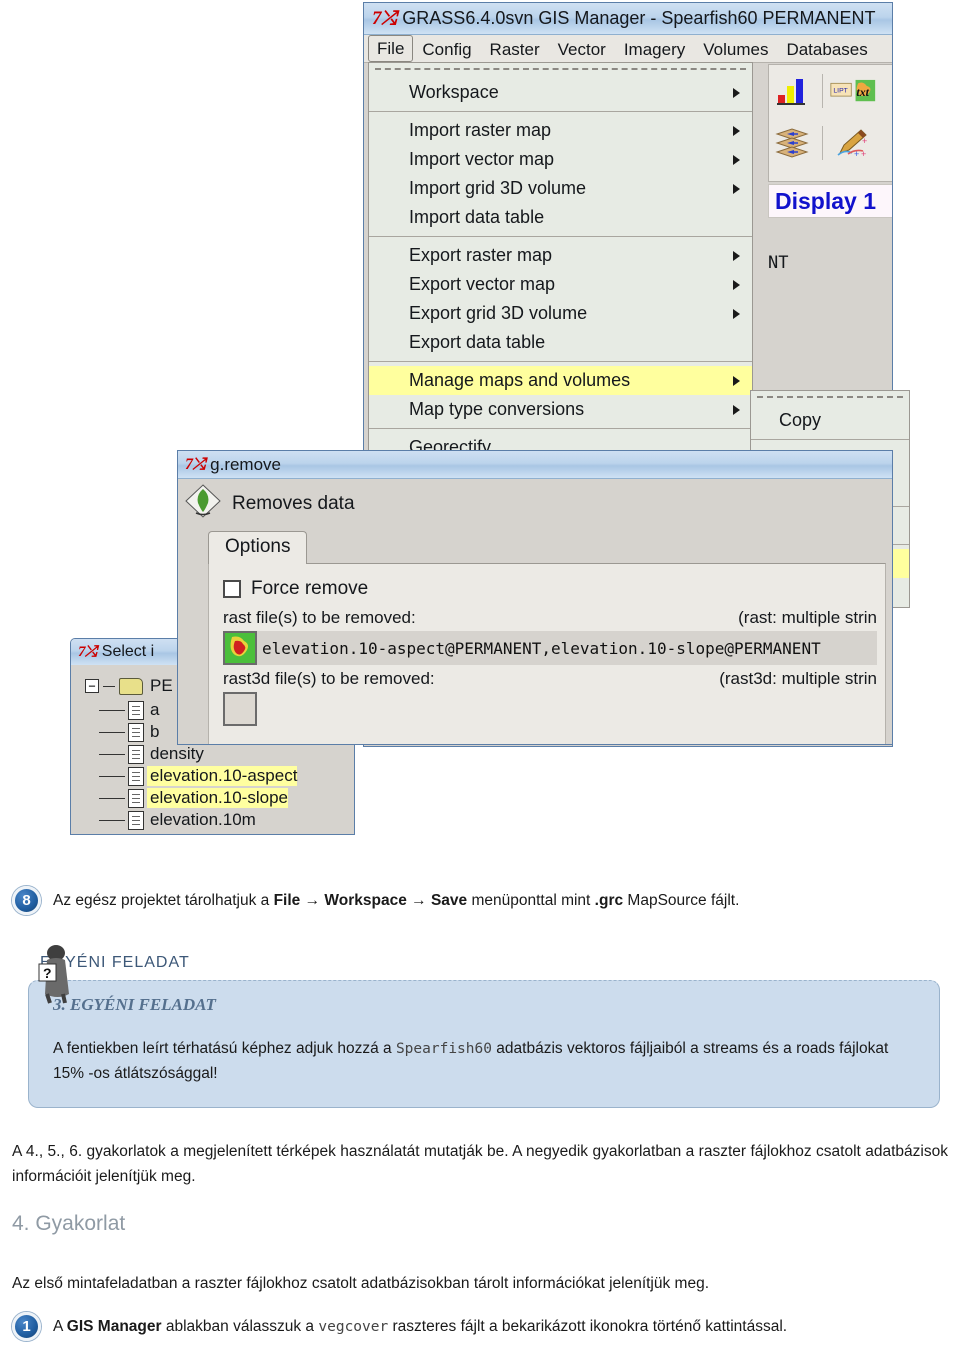  I want to click on raster3d-map-icon, so click(240, 709).